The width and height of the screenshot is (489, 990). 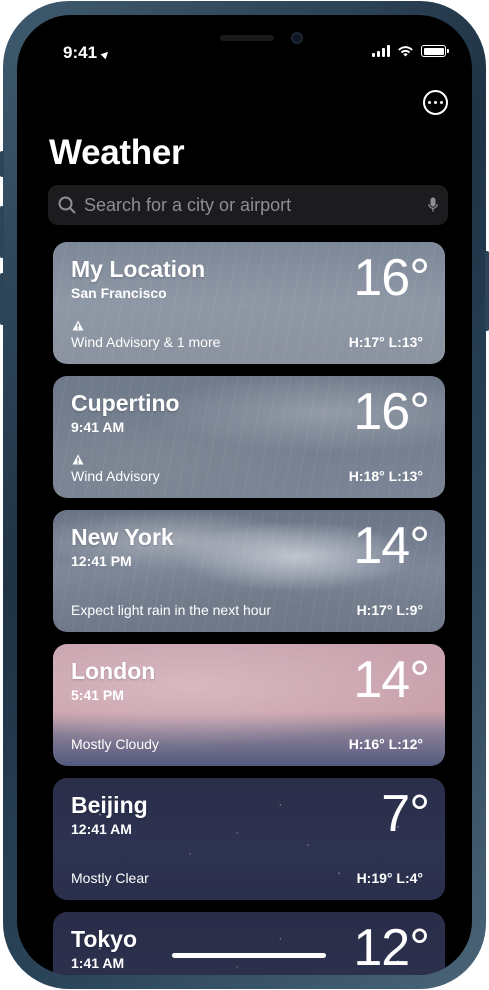 I want to click on current-temperature: 7°, so click(x=405, y=814).